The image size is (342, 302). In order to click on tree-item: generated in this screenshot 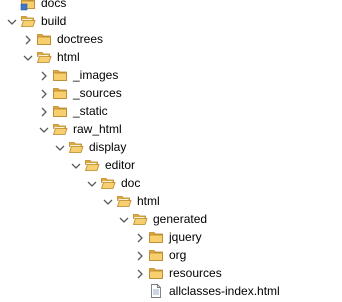, I will do `click(171, 219)`.